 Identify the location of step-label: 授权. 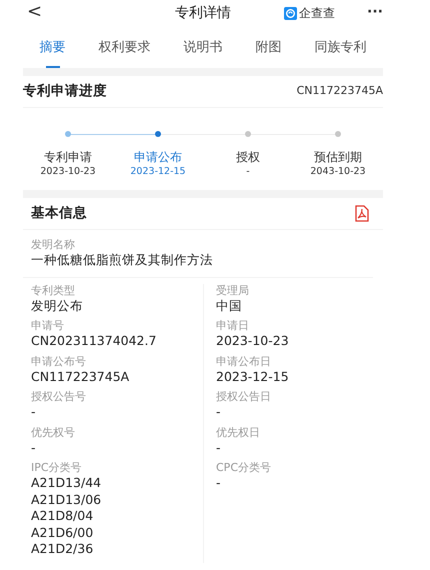
(248, 157).